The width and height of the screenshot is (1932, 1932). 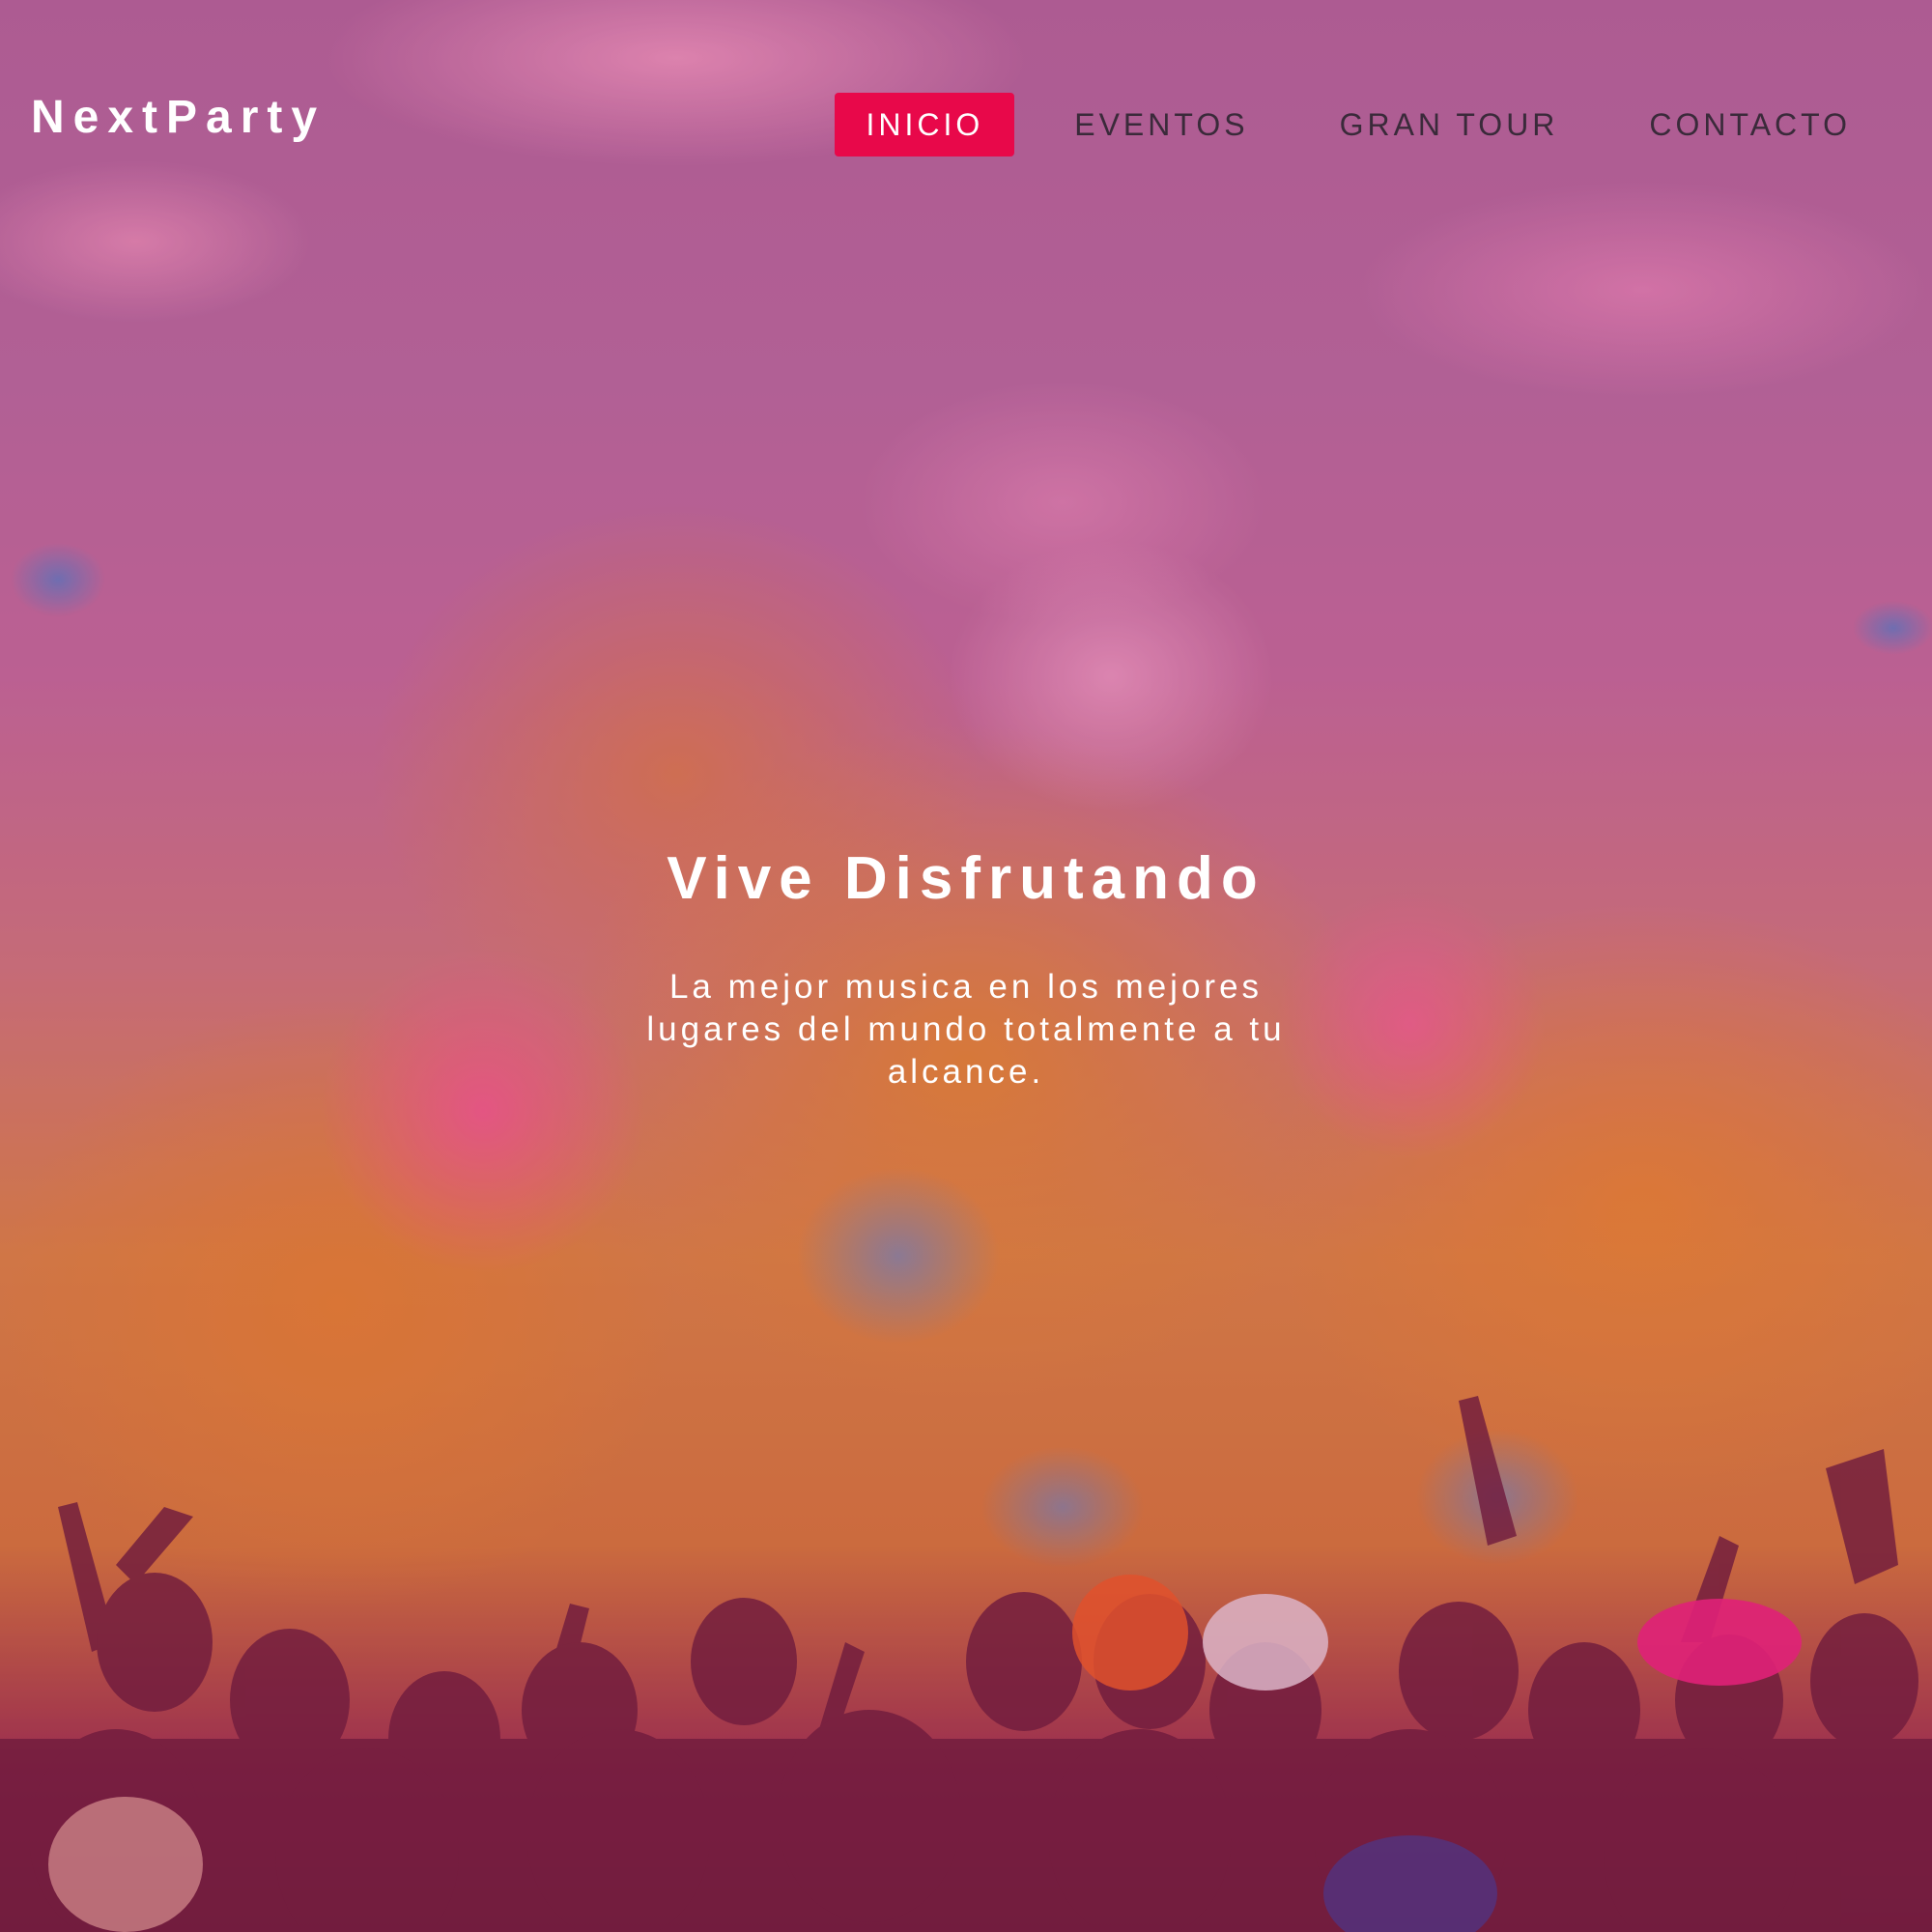 I want to click on nav-item-inicio: INICIO, so click(x=925, y=124).